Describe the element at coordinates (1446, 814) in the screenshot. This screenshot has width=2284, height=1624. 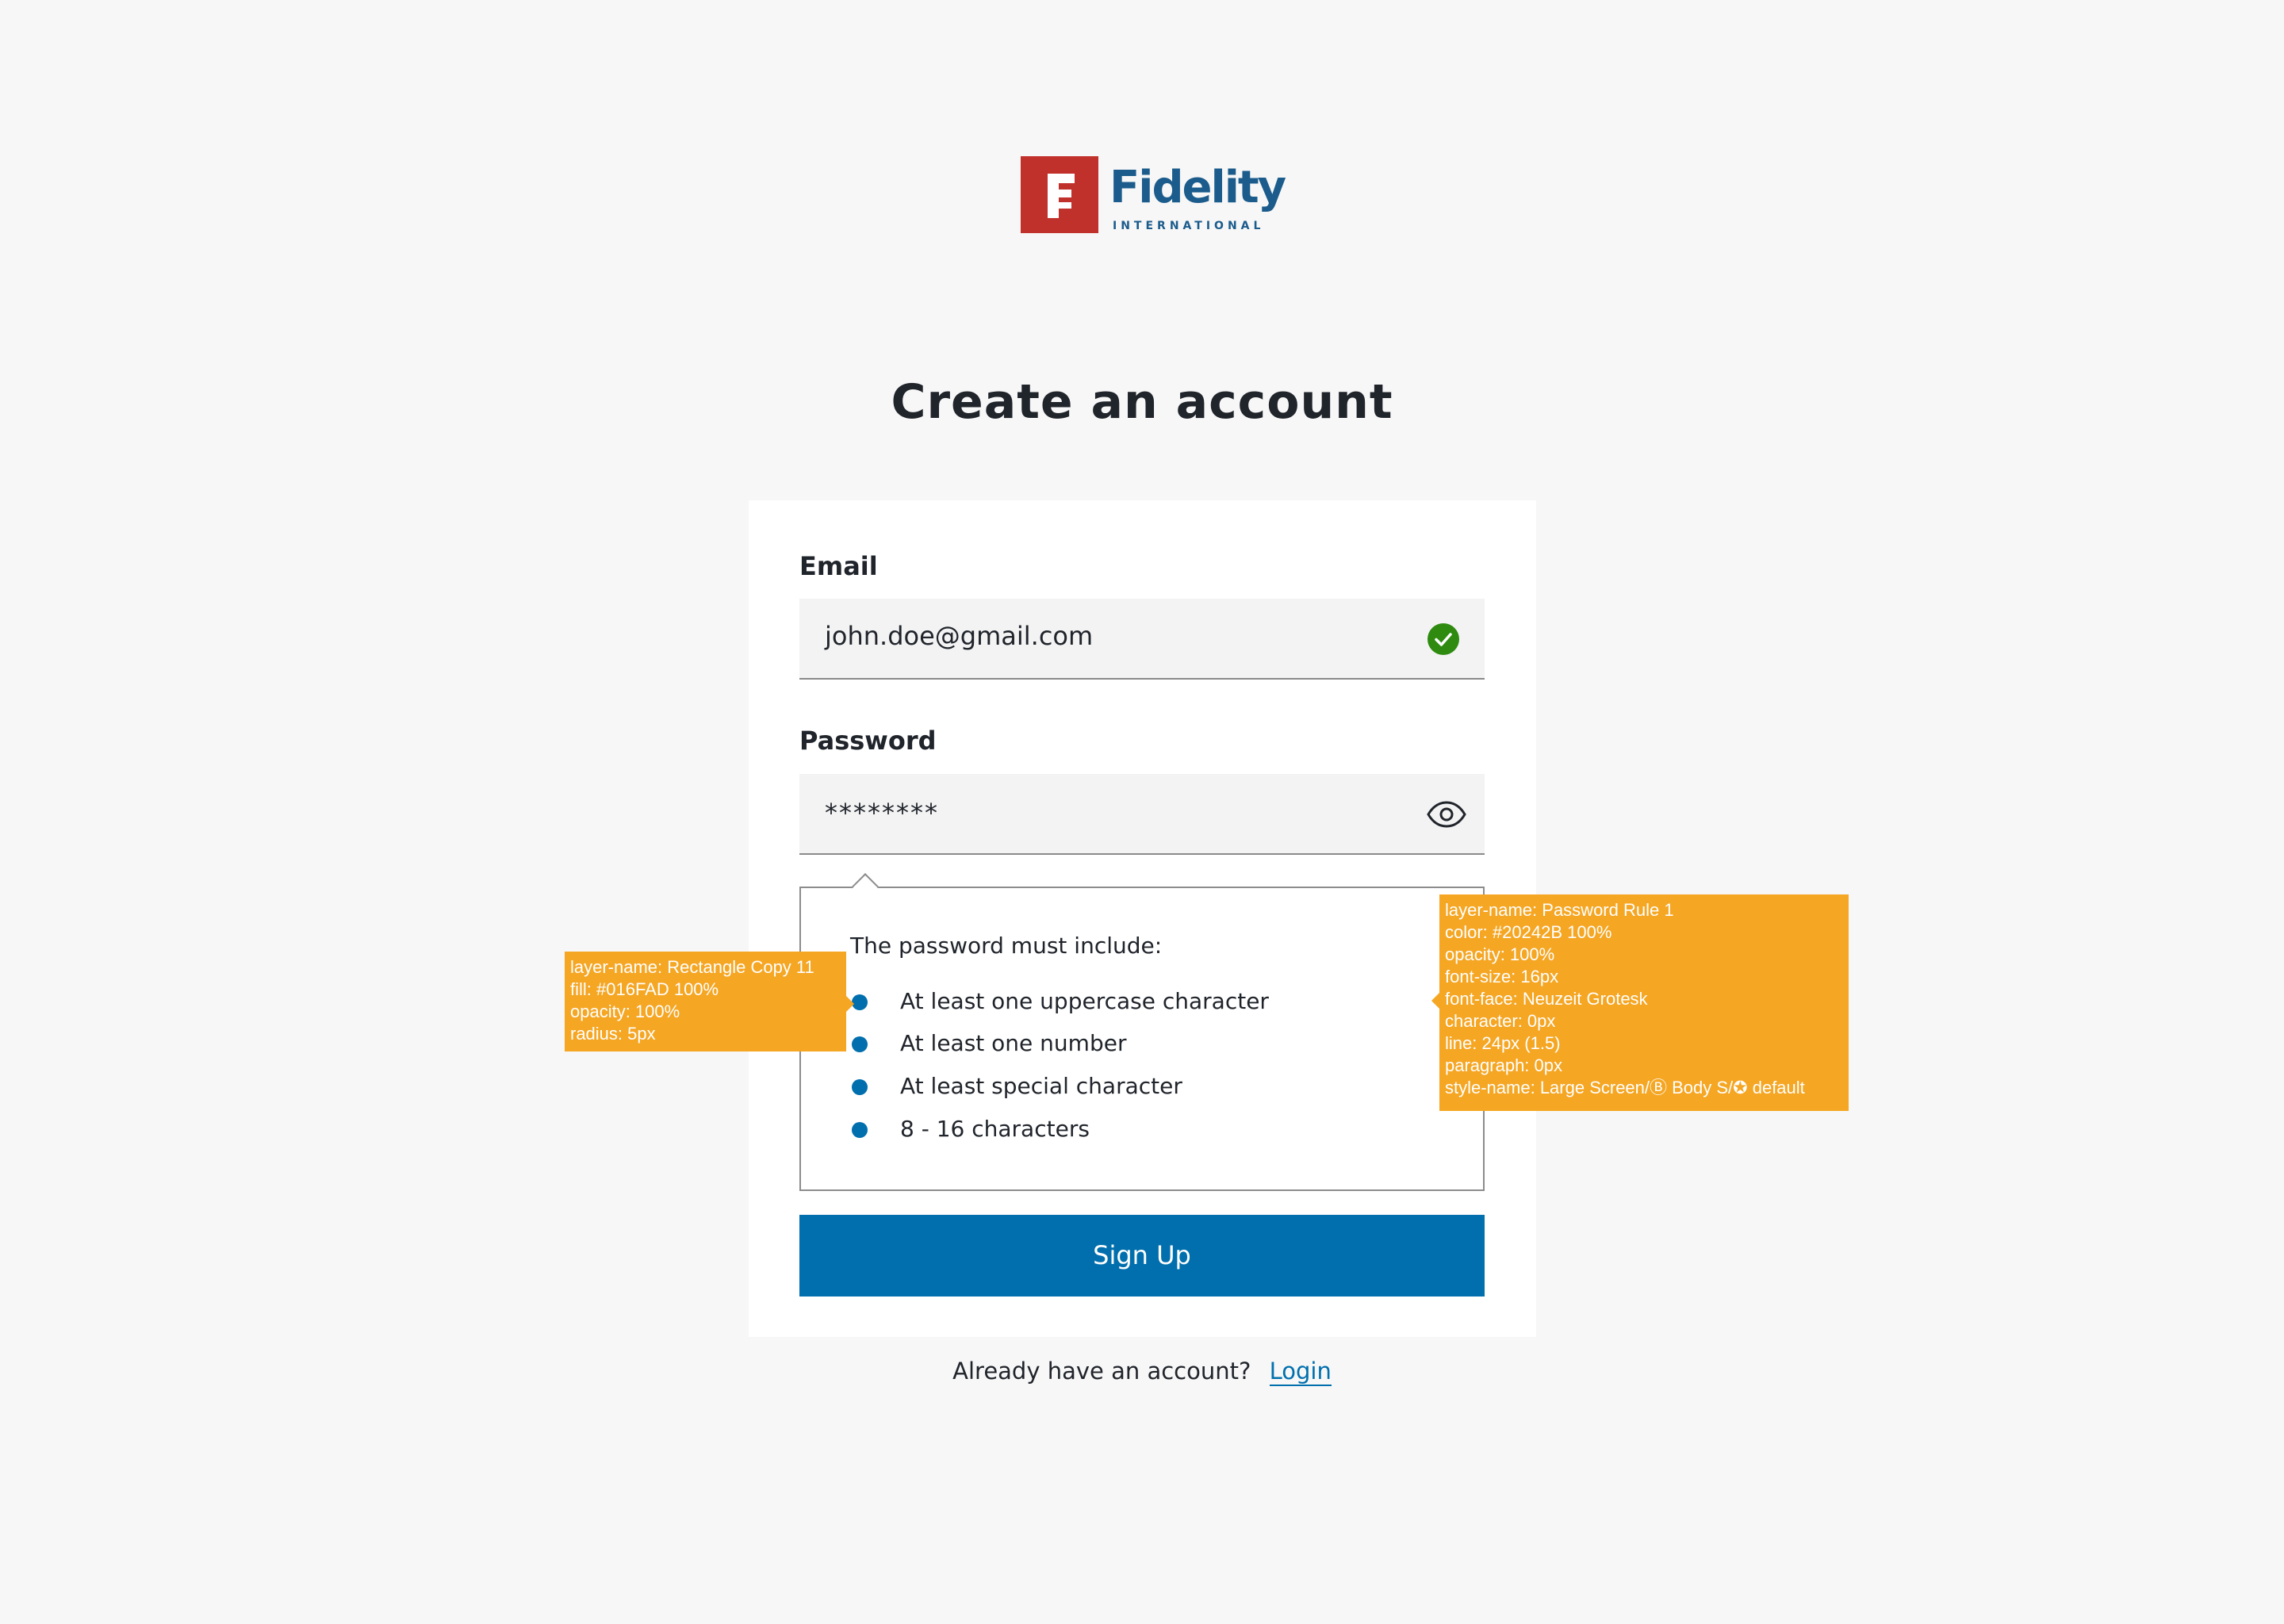
I see `eye-icon` at that location.